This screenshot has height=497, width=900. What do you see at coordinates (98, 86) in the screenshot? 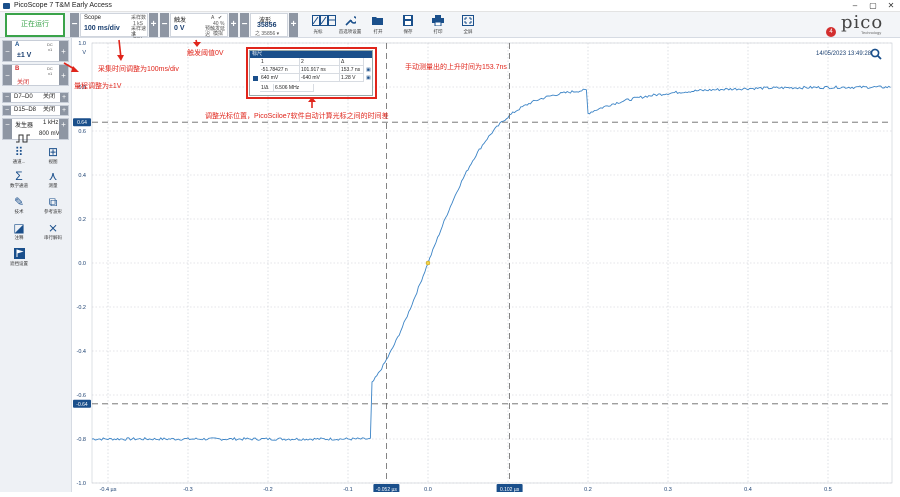
I see `annotation-range: 量程调整为±1V` at bounding box center [98, 86].